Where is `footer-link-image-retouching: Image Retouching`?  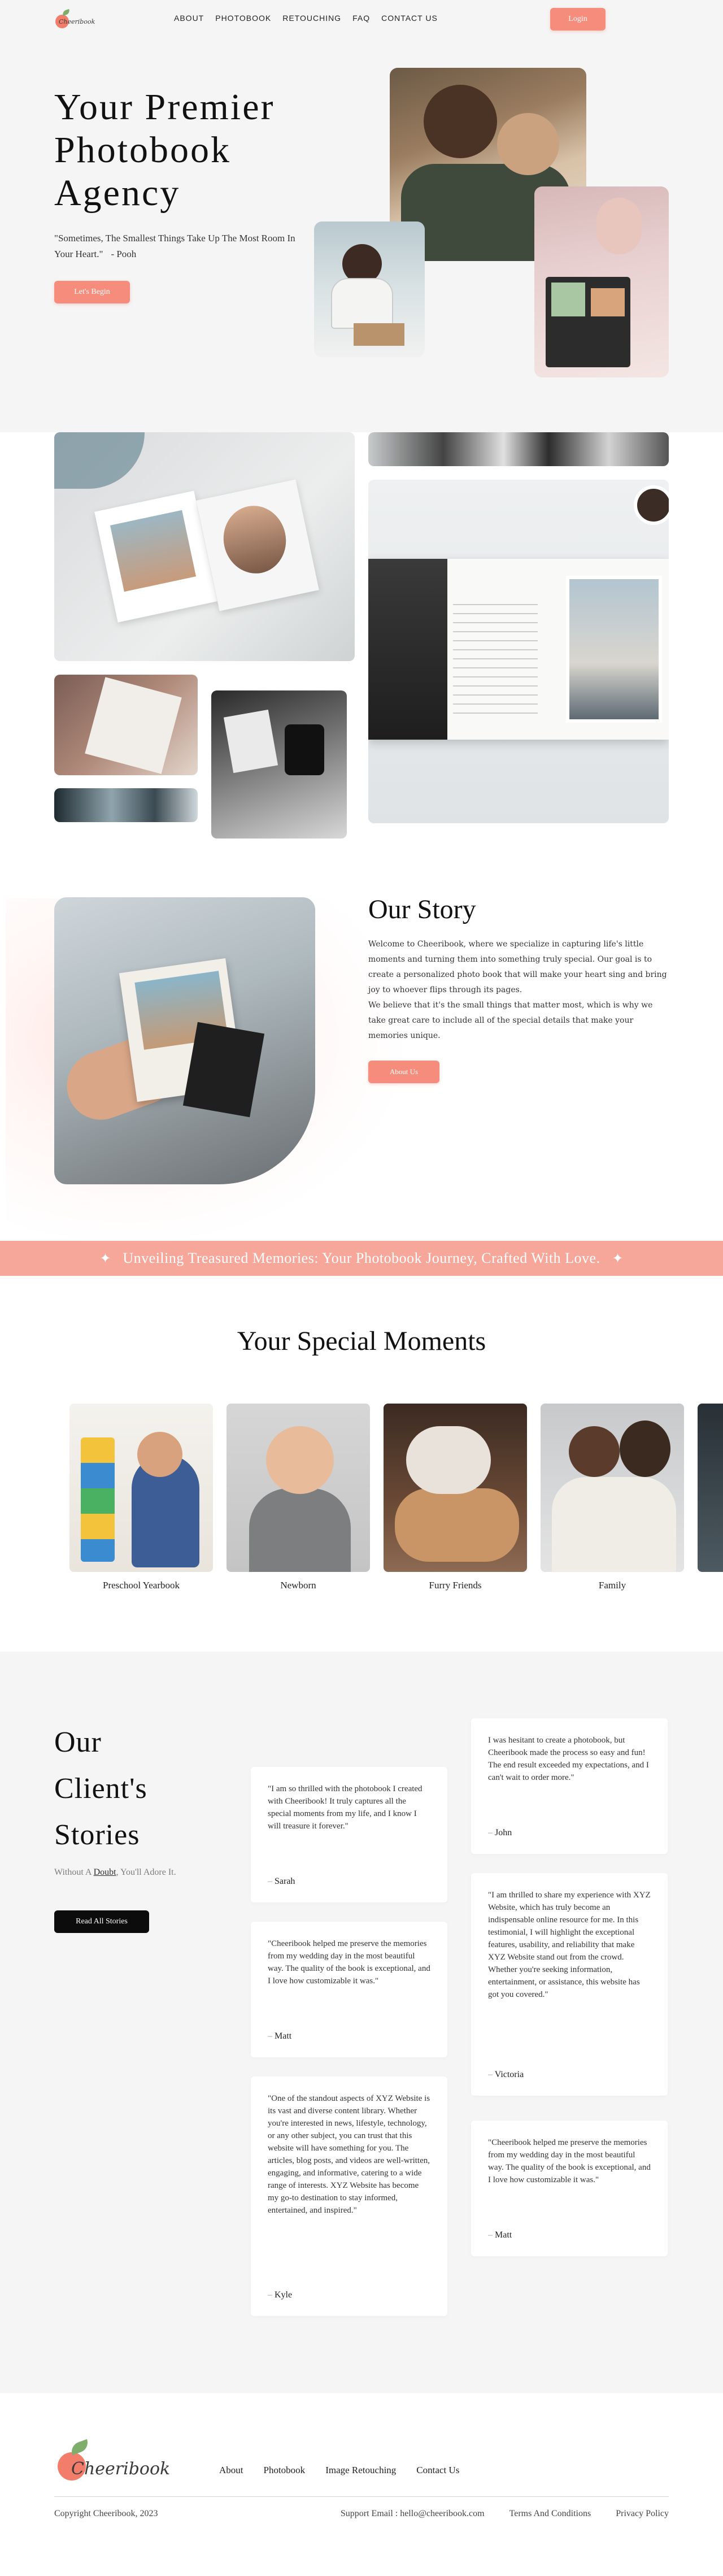 footer-link-image-retouching: Image Retouching is located at coordinates (360, 2470).